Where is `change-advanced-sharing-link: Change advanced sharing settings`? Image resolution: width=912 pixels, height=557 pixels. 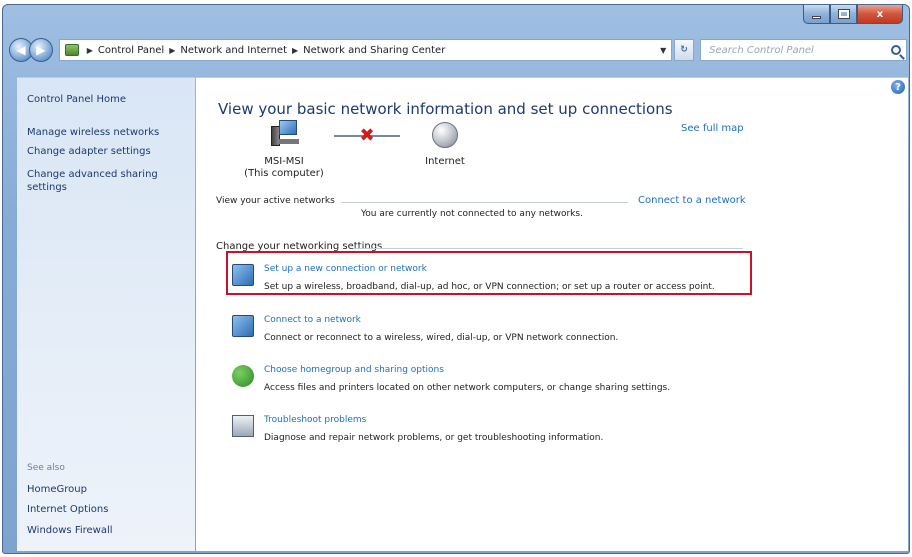 change-advanced-sharing-link: Change advanced sharing settings is located at coordinates (97, 181).